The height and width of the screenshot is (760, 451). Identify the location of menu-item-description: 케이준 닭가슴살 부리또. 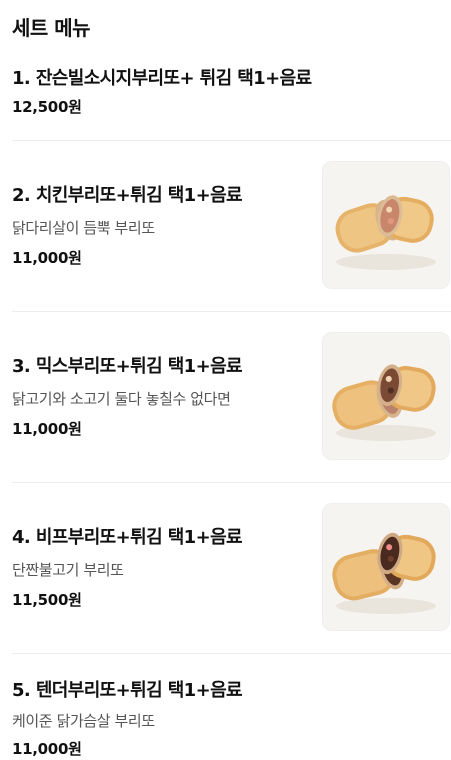
(83, 721).